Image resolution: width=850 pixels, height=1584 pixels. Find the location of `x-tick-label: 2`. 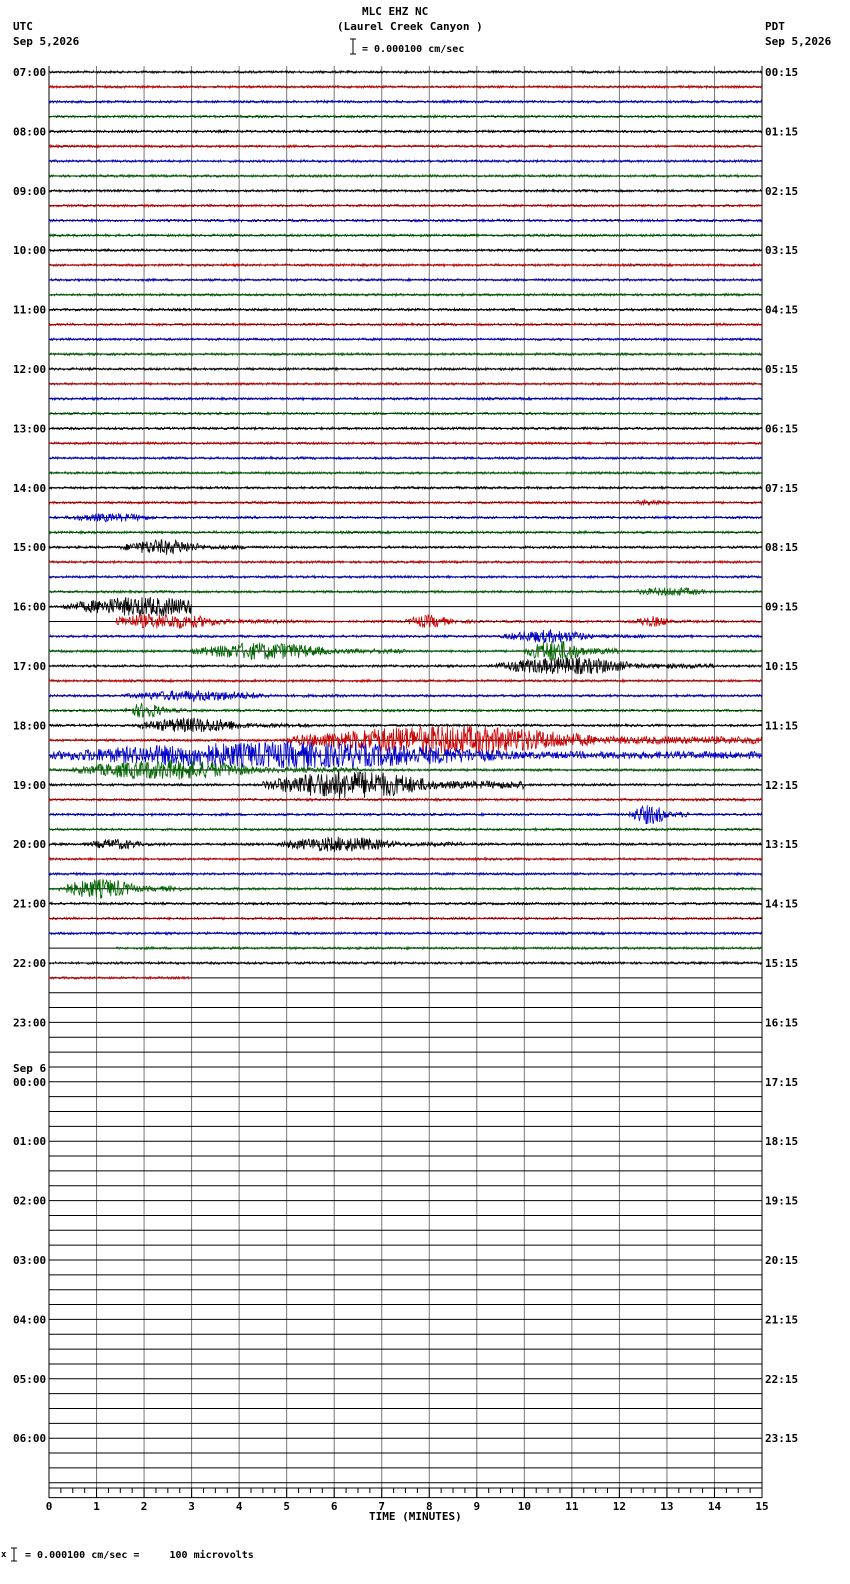

x-tick-label: 2 is located at coordinates (144, 1506).